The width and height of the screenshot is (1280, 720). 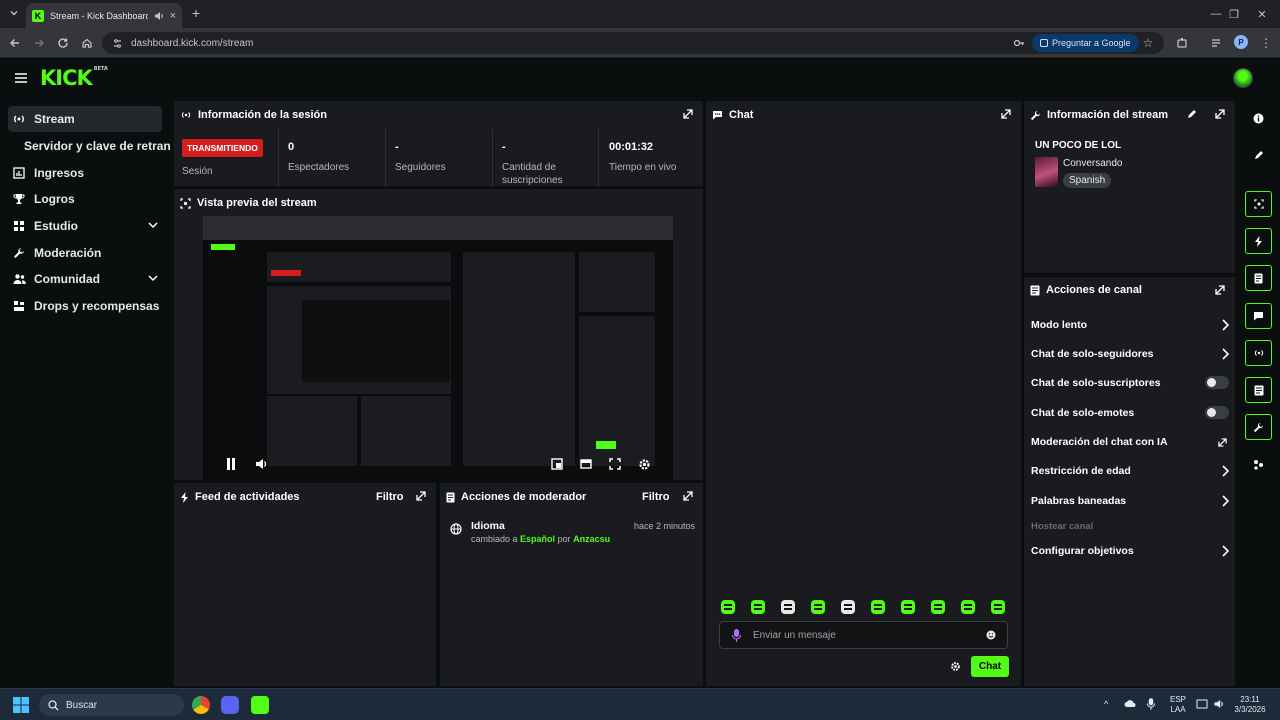 I want to click on tray-expand-icon: ^, so click(x=1106, y=704).